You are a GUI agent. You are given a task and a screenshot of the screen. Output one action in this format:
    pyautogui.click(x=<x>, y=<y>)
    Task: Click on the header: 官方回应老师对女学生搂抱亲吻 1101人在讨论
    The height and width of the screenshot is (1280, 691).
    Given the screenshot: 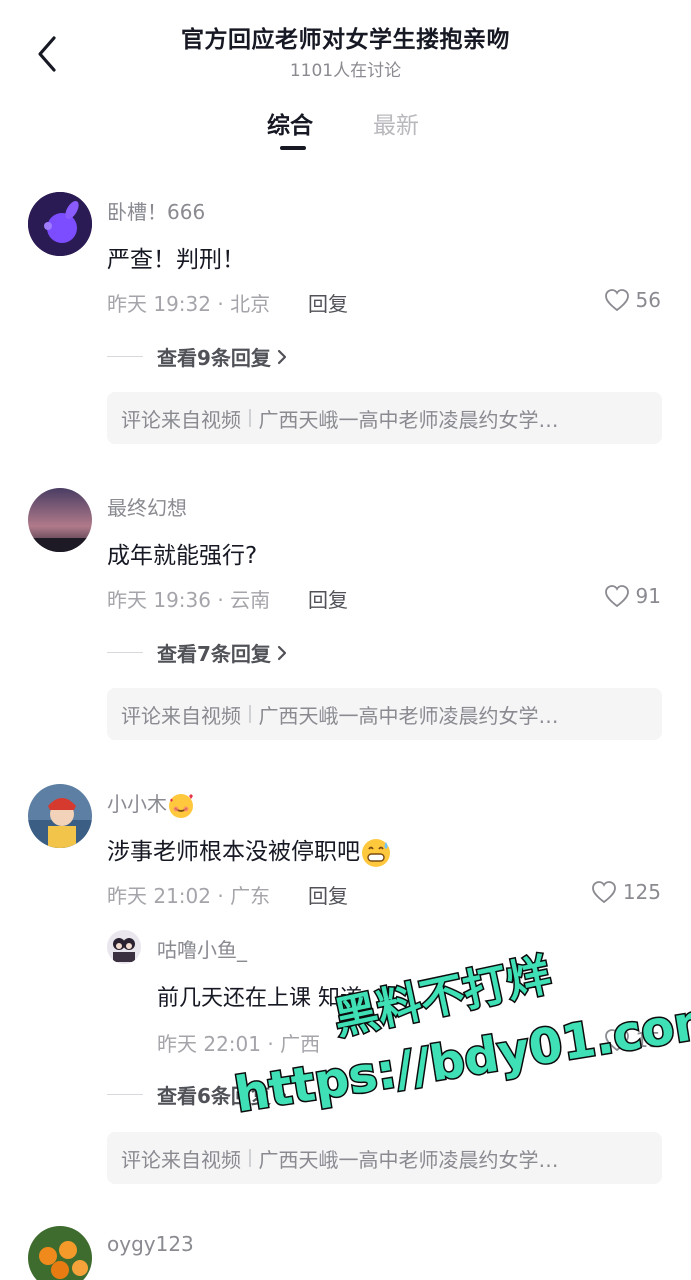 What is the action you would take?
    pyautogui.click(x=345, y=46)
    